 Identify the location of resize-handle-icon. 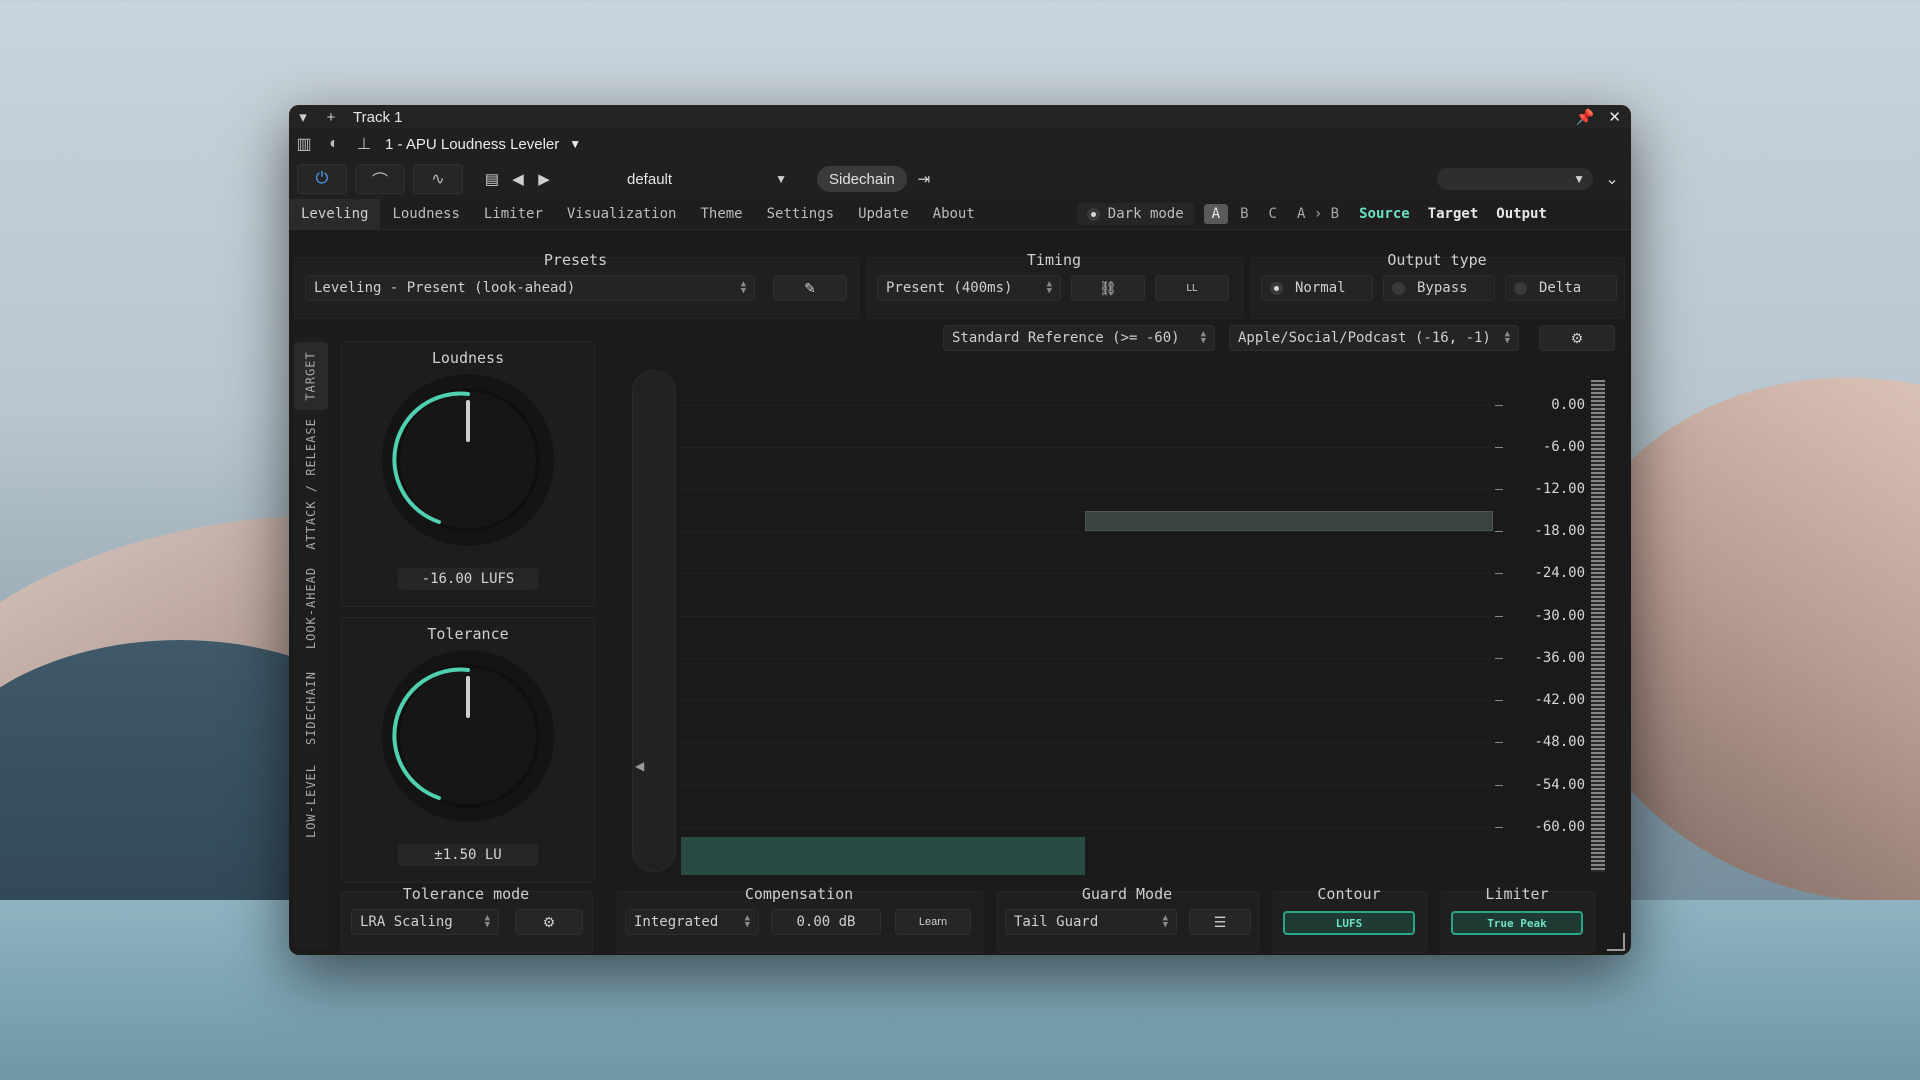
(1616, 942).